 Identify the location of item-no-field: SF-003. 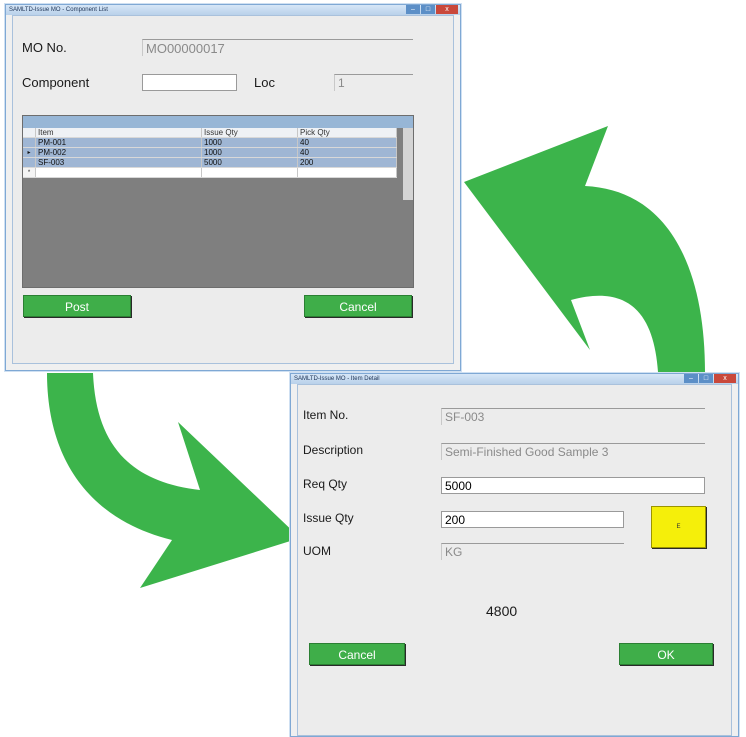
(573, 416).